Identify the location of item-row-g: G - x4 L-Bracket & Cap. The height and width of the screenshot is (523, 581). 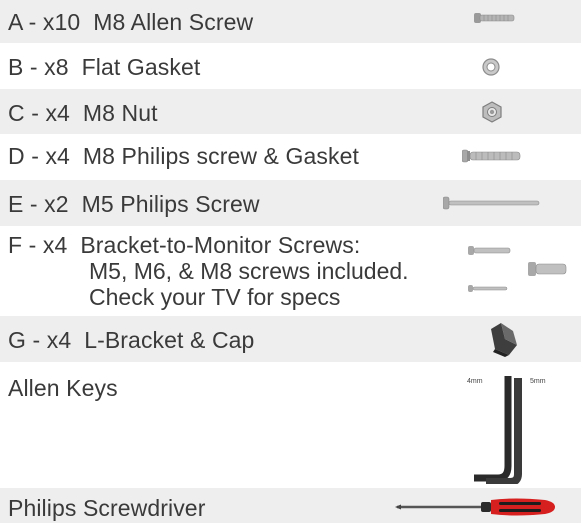
(290, 339).